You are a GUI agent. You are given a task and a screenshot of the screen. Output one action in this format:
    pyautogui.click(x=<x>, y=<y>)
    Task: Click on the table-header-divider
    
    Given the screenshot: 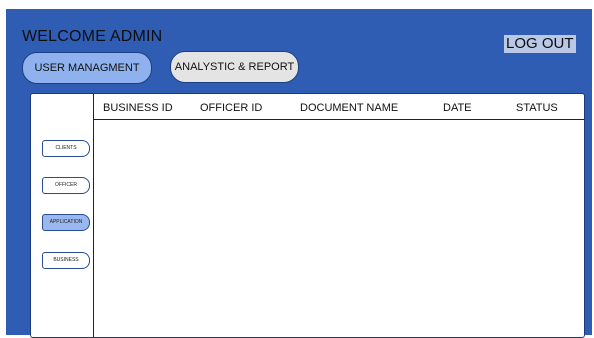 What is the action you would take?
    pyautogui.click(x=338, y=119)
    